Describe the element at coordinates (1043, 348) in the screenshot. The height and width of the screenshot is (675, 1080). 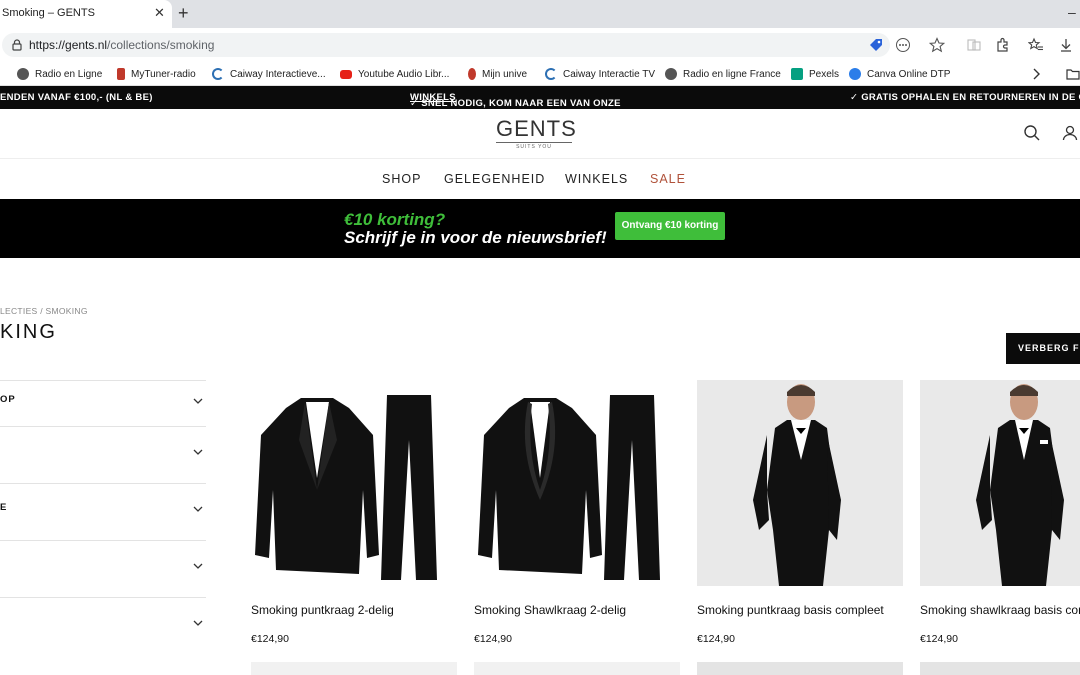
I see `hide-filters-button: VERBERG FI` at that location.